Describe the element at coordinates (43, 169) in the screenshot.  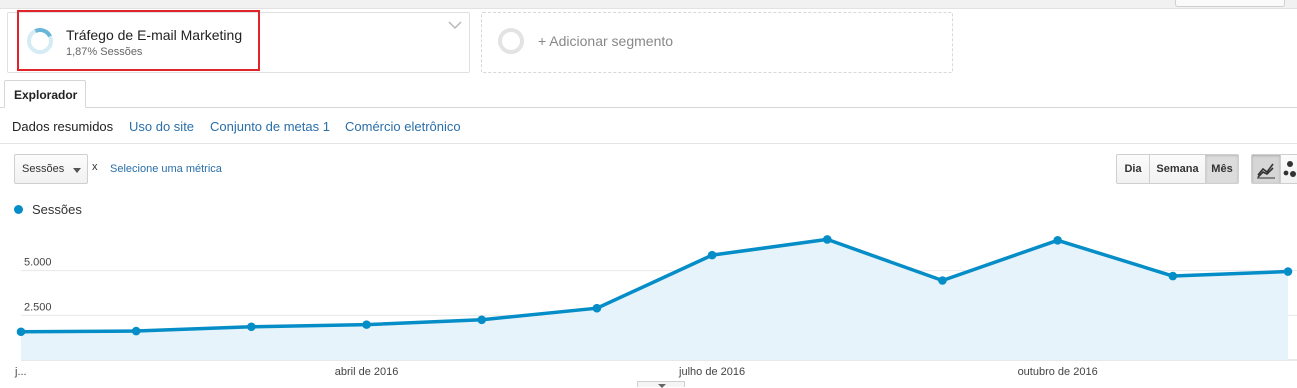
I see `metric-select-value: Sessões` at that location.